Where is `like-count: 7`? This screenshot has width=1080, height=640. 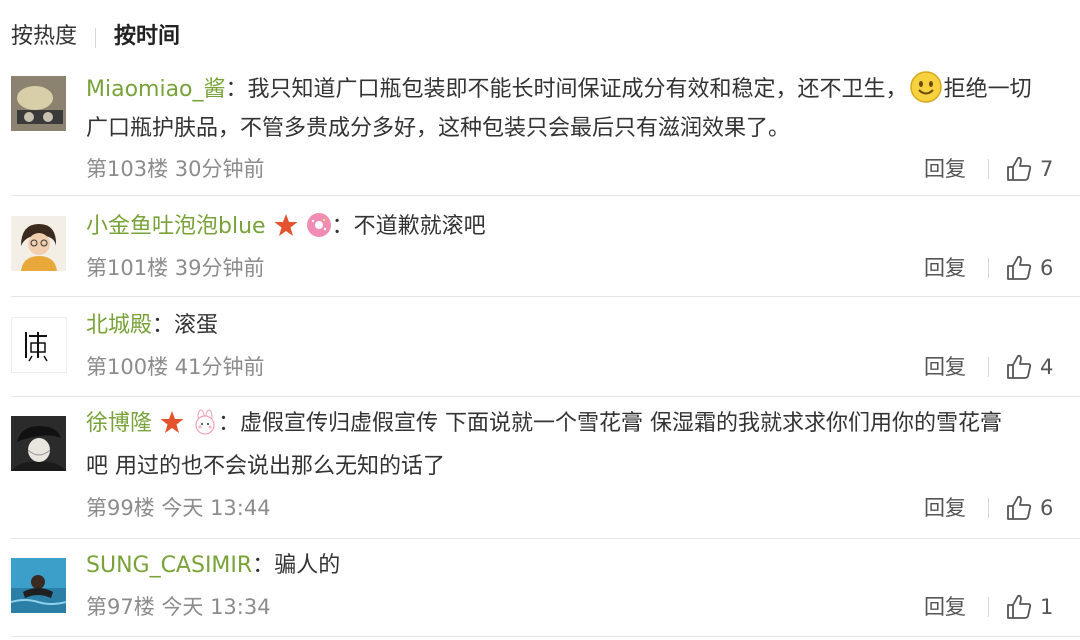 like-count: 7 is located at coordinates (1047, 169).